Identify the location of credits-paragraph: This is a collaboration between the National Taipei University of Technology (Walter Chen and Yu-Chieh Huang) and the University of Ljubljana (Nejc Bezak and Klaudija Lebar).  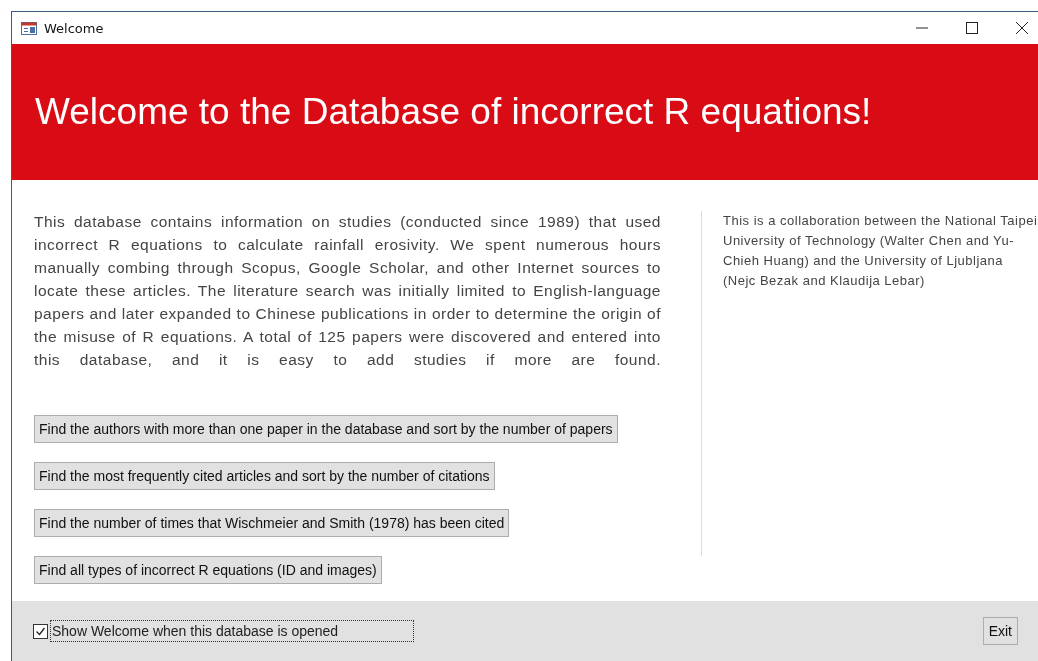
(880, 251).